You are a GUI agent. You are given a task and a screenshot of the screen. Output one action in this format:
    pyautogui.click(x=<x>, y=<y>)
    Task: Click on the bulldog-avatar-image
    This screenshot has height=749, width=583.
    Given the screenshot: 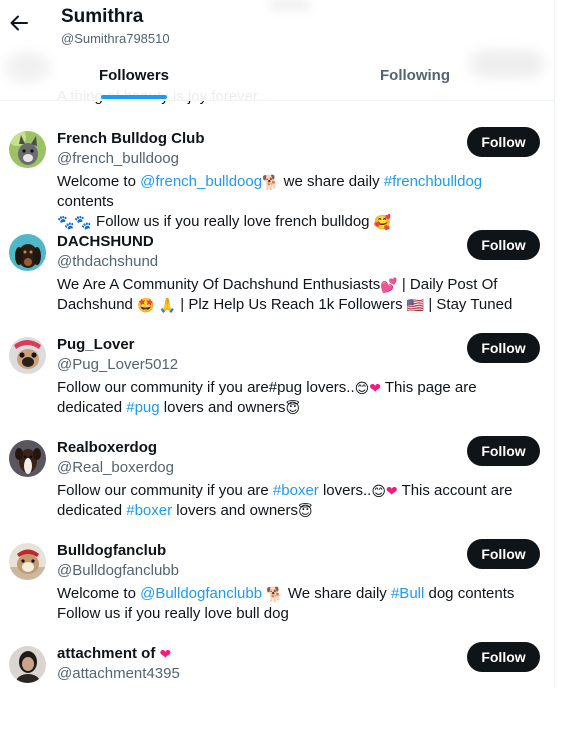 What is the action you would take?
    pyautogui.click(x=27, y=561)
    